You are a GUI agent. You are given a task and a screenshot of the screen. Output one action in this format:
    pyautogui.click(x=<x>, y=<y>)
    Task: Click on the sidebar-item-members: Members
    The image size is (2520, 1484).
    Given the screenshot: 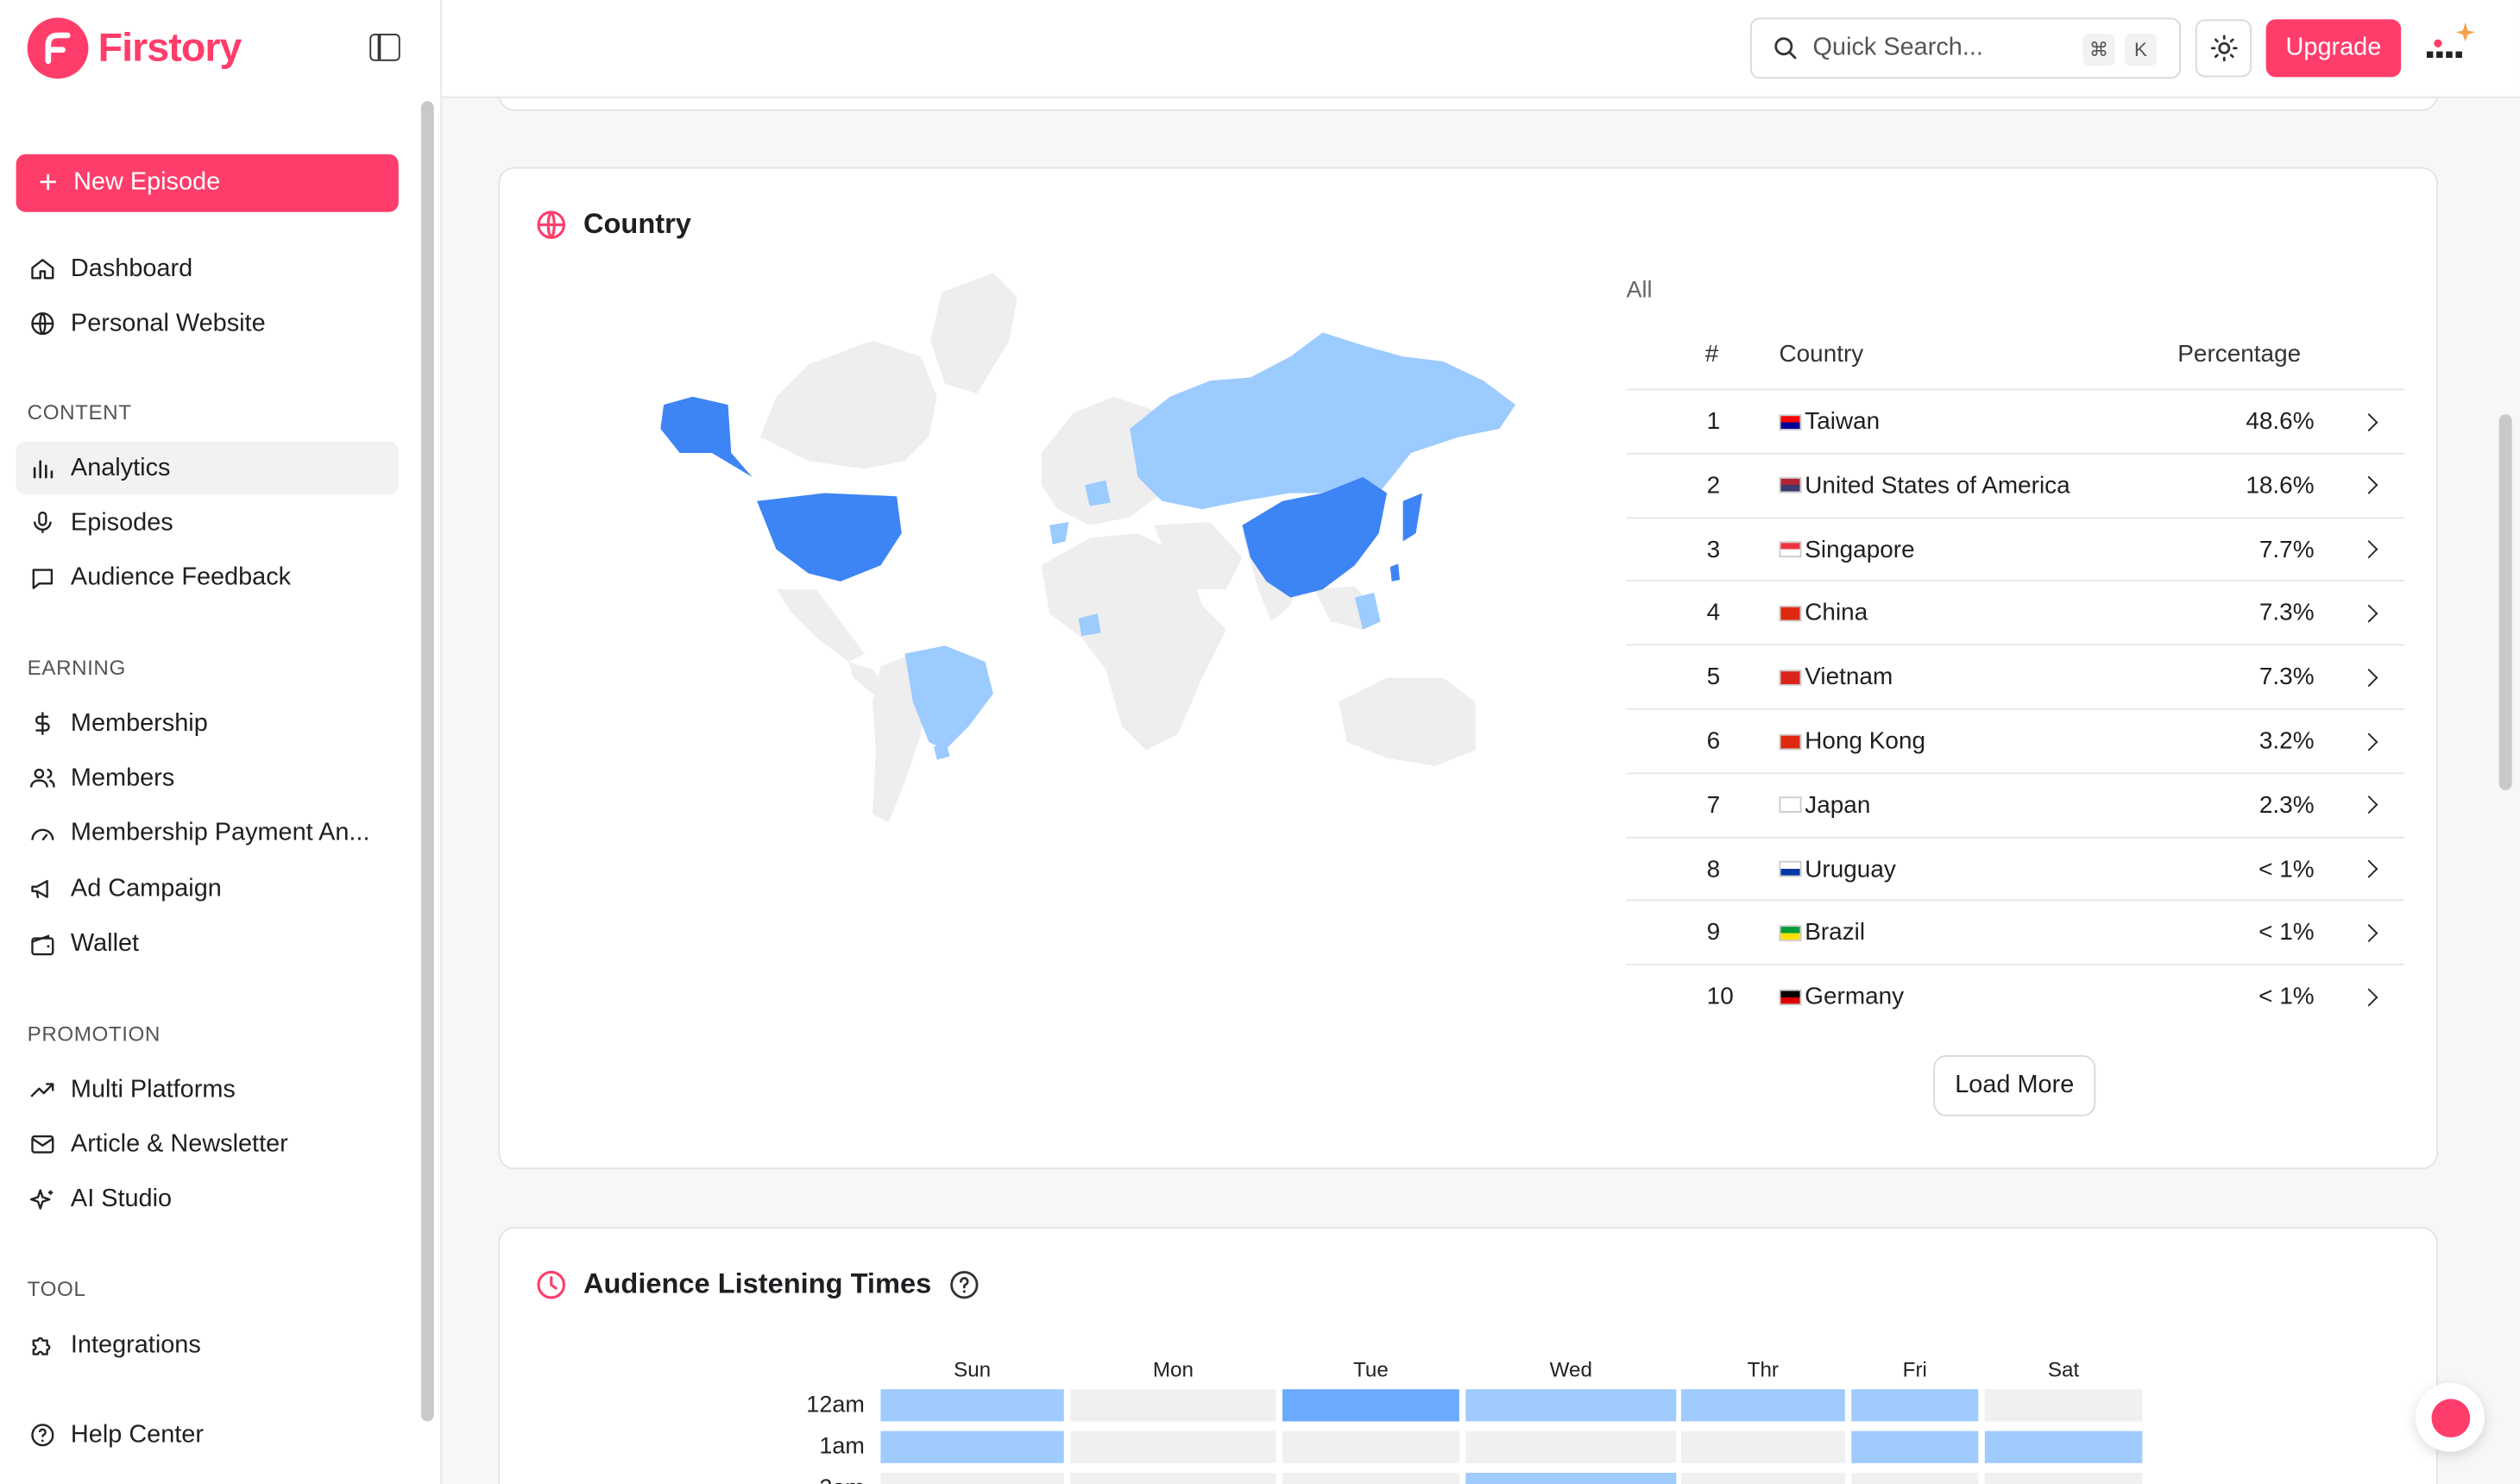 What is the action you would take?
    pyautogui.click(x=208, y=778)
    